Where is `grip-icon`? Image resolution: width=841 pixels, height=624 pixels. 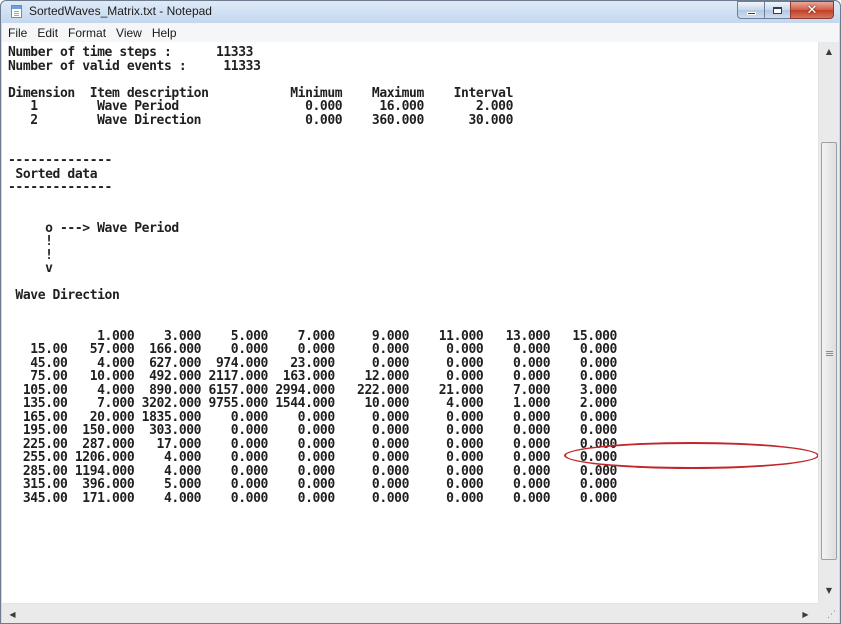
grip-icon is located at coordinates (829, 351).